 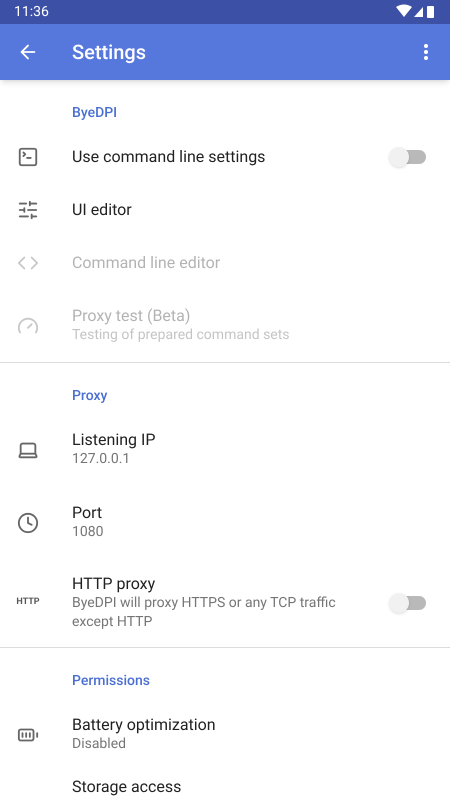 I want to click on setting-summary: 127.0.0.1, so click(x=102, y=459).